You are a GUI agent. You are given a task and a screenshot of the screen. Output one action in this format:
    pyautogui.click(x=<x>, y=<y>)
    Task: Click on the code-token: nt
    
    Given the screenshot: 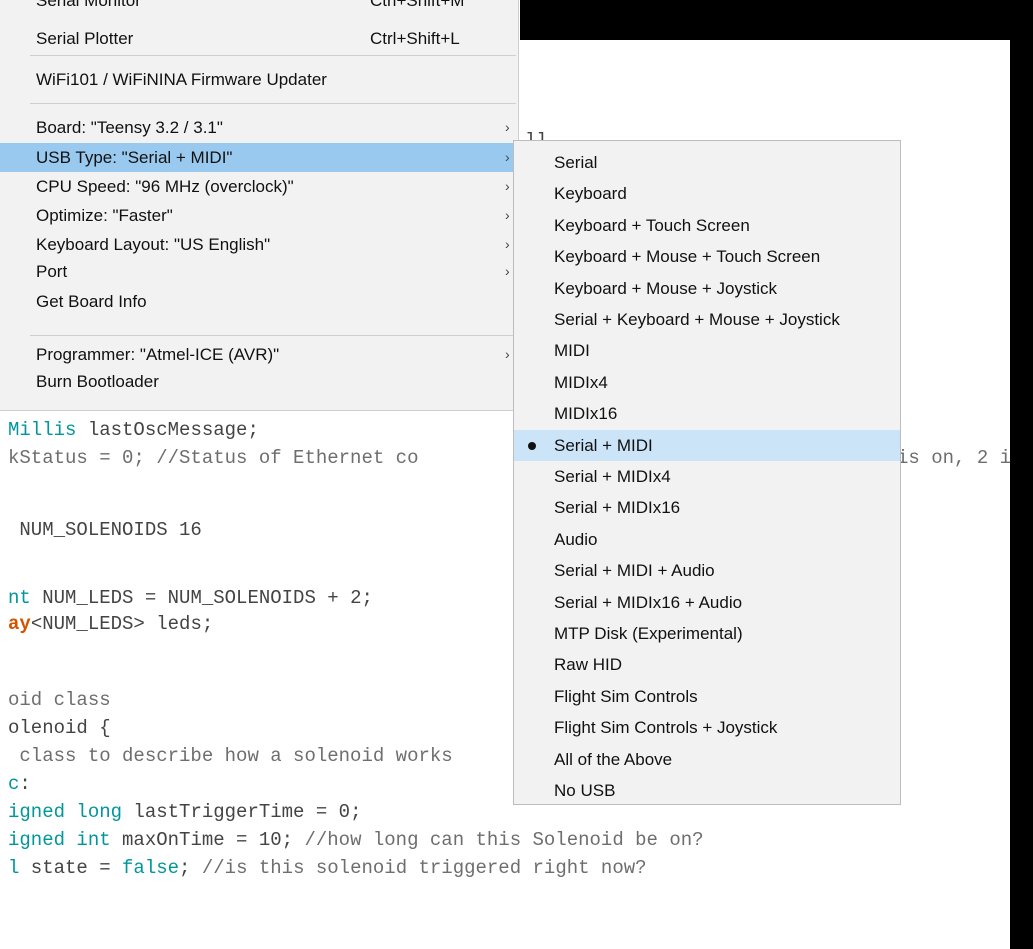 What is the action you would take?
    pyautogui.click(x=19, y=598)
    